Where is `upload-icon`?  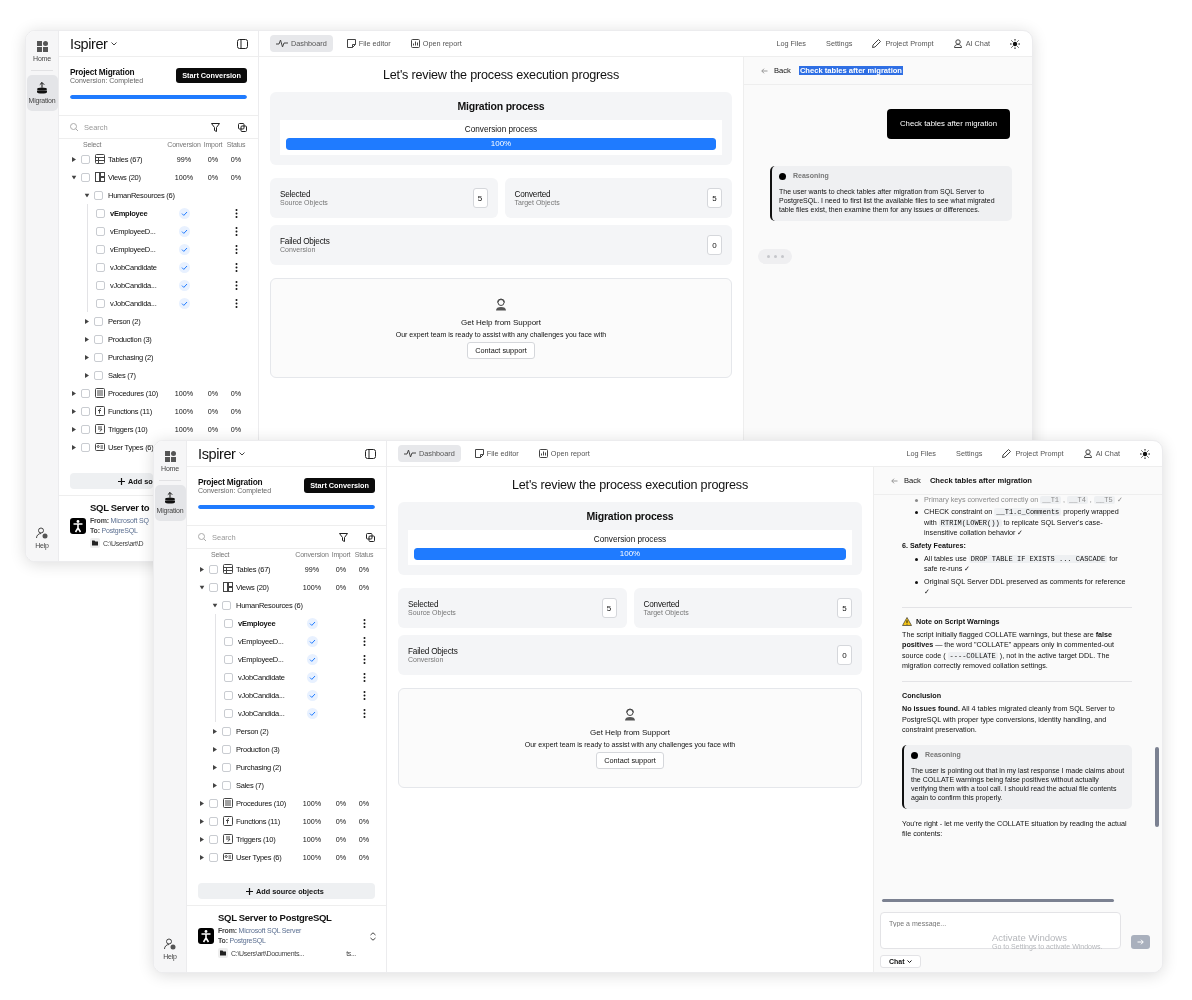 upload-icon is located at coordinates (42, 88).